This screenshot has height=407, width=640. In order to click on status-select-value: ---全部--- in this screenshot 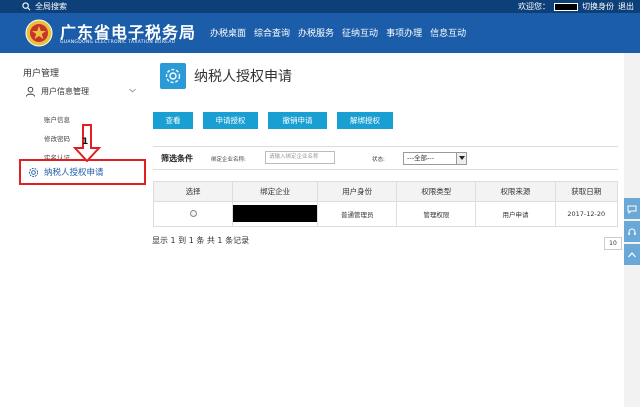, I will do `click(421, 158)`.